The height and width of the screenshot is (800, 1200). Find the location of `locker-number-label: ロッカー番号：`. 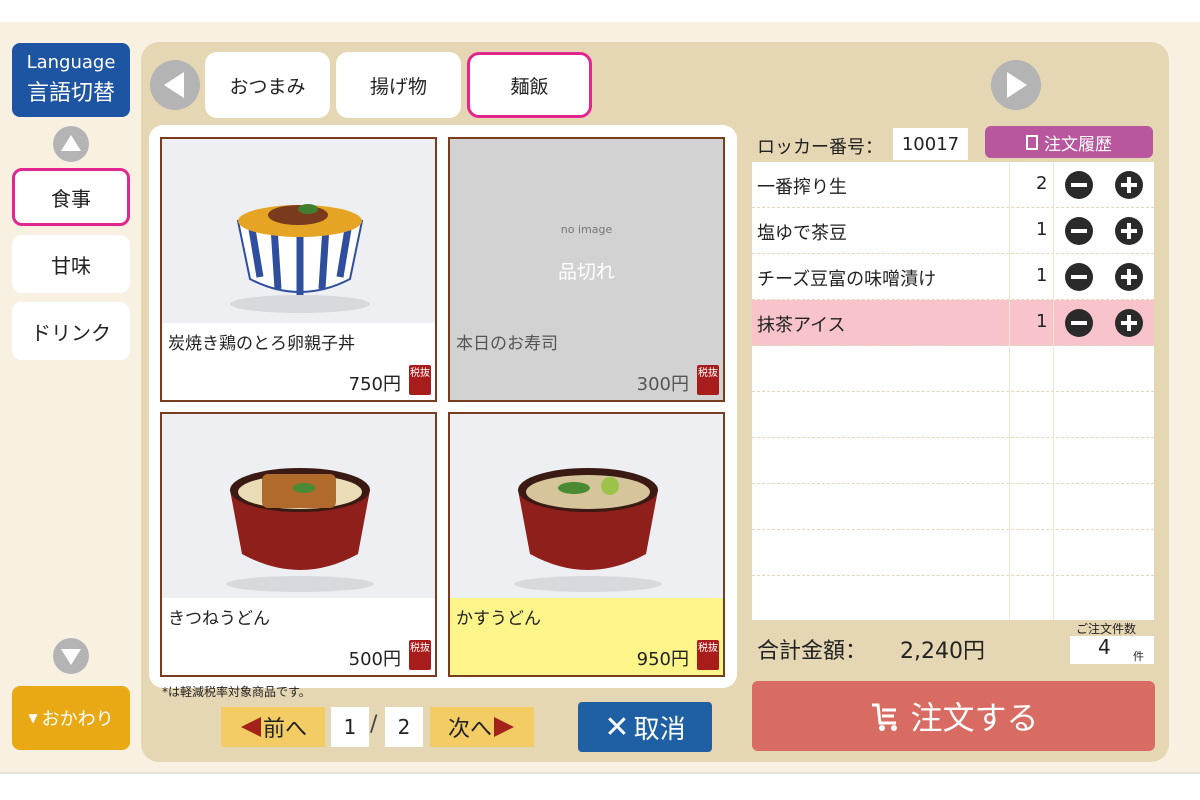

locker-number-label: ロッカー番号： is located at coordinates (820, 147).